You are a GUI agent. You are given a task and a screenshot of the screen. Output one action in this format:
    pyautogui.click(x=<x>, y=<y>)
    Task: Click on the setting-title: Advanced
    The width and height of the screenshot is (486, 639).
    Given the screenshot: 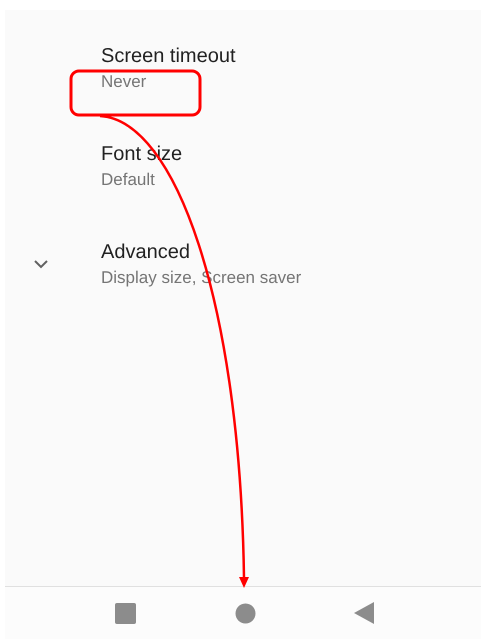 What is the action you would take?
    pyautogui.click(x=146, y=252)
    